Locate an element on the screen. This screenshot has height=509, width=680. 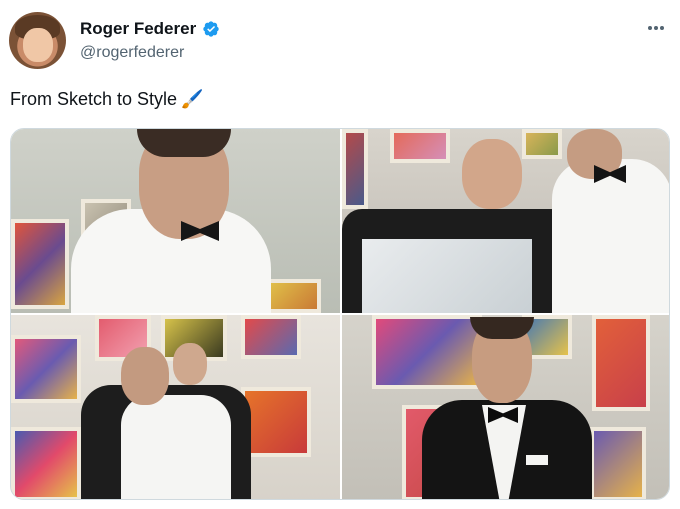
avatar is located at coordinates (37, 40).